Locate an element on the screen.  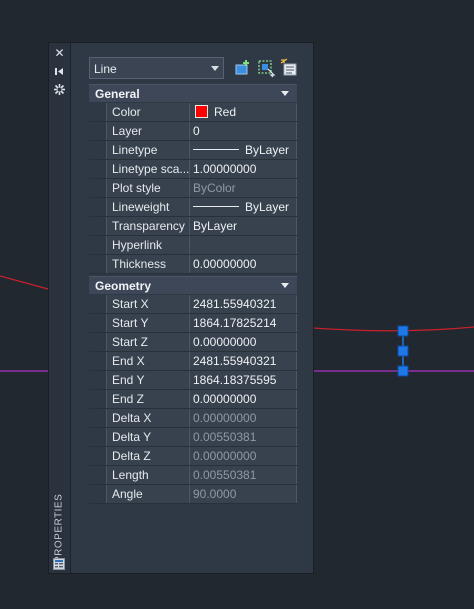
geometry-section-header: Geometry is located at coordinates (193, 285).